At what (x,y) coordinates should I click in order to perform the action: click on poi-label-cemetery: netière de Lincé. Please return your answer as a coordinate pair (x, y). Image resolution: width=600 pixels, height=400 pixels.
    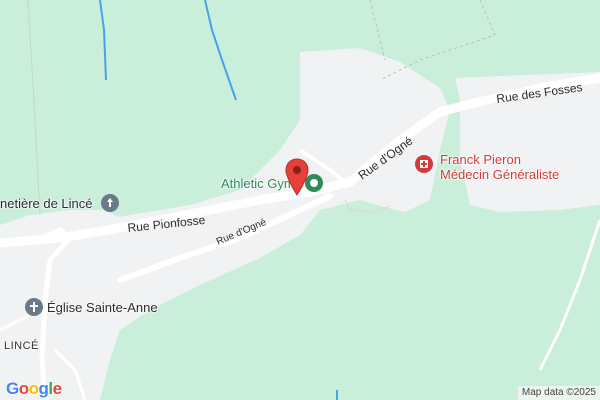
    Looking at the image, I should click on (46, 203).